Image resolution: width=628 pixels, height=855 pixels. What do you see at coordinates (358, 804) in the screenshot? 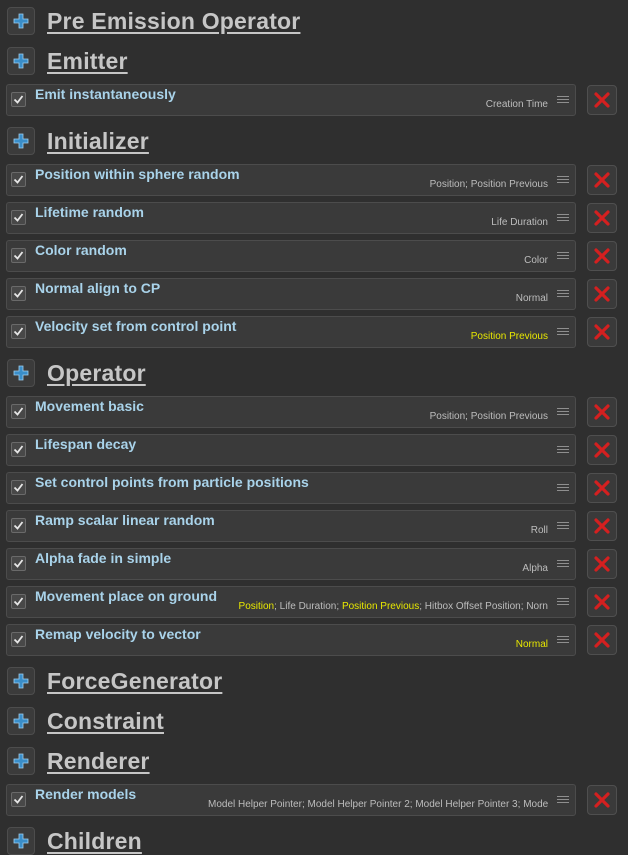
I see `field-tag: Model Helper Pointer 2` at bounding box center [358, 804].